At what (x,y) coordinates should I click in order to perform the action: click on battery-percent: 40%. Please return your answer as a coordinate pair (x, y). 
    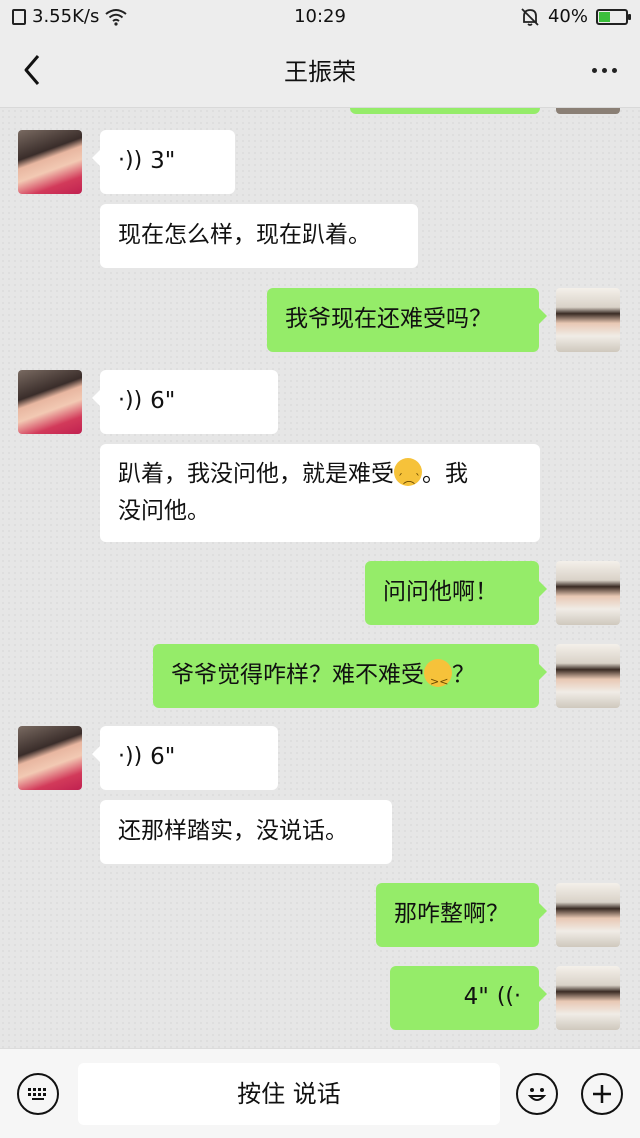
    Looking at the image, I should click on (567, 16).